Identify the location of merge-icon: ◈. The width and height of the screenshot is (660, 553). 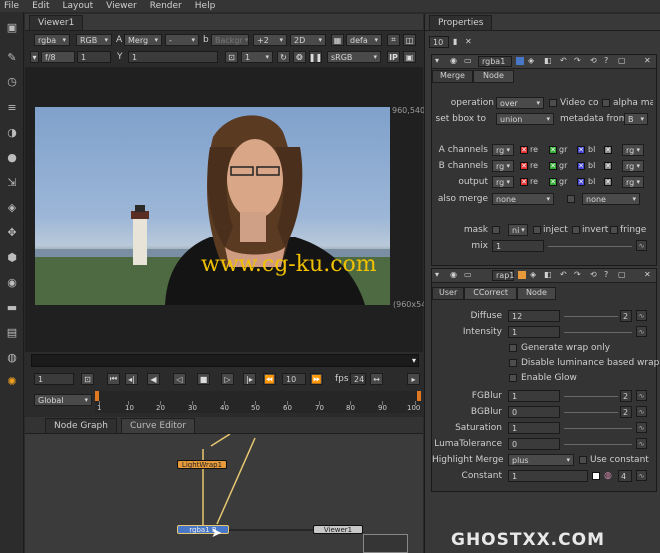
(12, 207).